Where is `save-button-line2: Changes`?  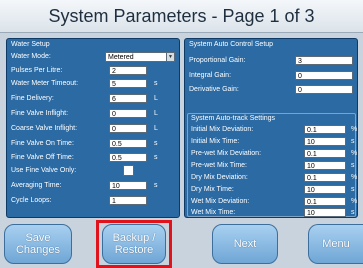 save-button-line2: Changes is located at coordinates (38, 250).